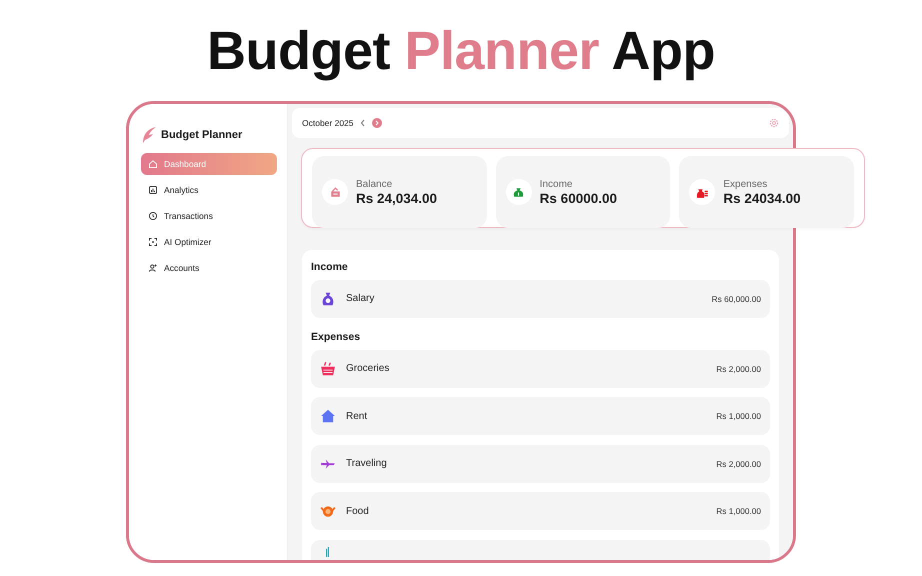 The image size is (922, 576). Describe the element at coordinates (336, 337) in the screenshot. I see `section-title: Expenses` at that location.